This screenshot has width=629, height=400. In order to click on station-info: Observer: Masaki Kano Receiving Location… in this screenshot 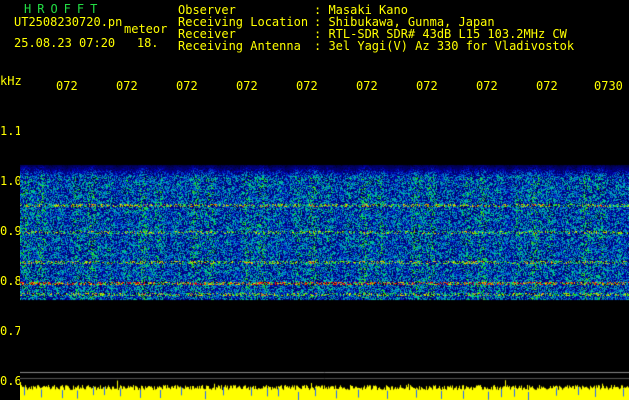, I will do `click(376, 28)`.